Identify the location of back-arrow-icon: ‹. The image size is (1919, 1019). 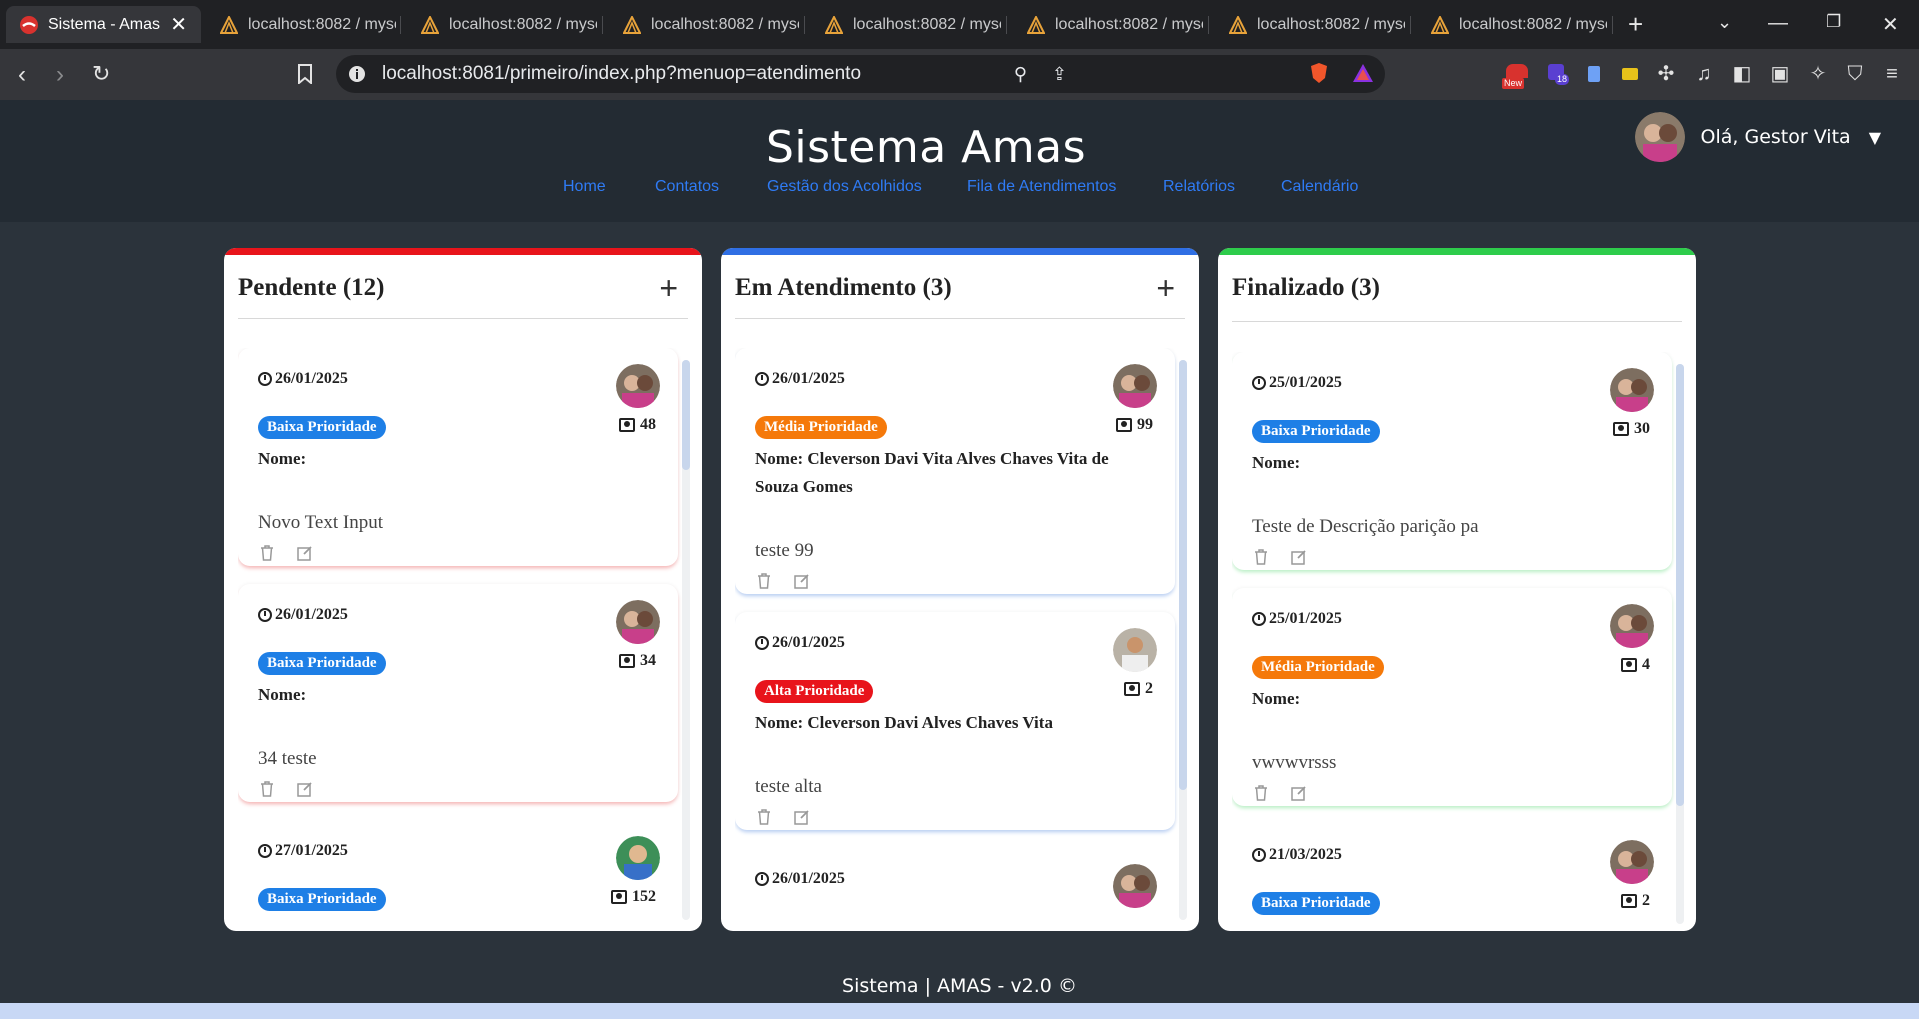
(22, 75).